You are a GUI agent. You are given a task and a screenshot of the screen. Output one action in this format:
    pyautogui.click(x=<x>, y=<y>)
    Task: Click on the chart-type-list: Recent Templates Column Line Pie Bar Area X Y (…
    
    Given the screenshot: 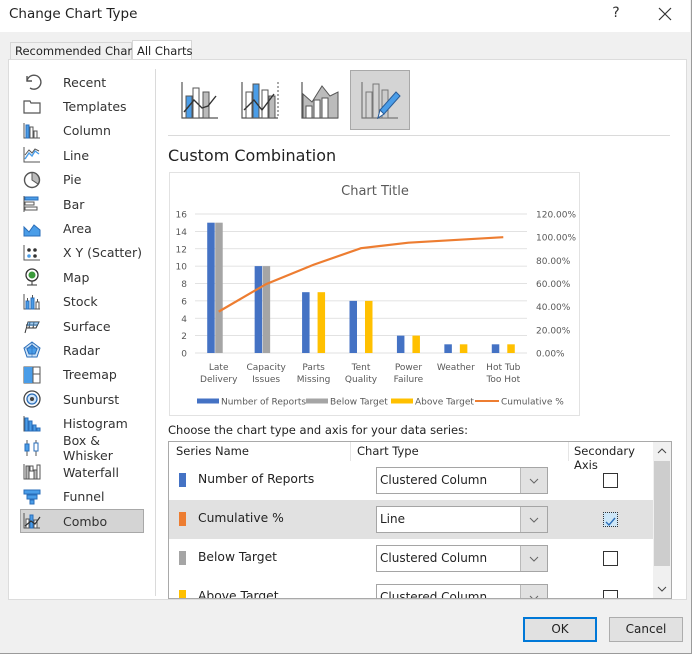 What is the action you would take?
    pyautogui.click(x=82, y=302)
    